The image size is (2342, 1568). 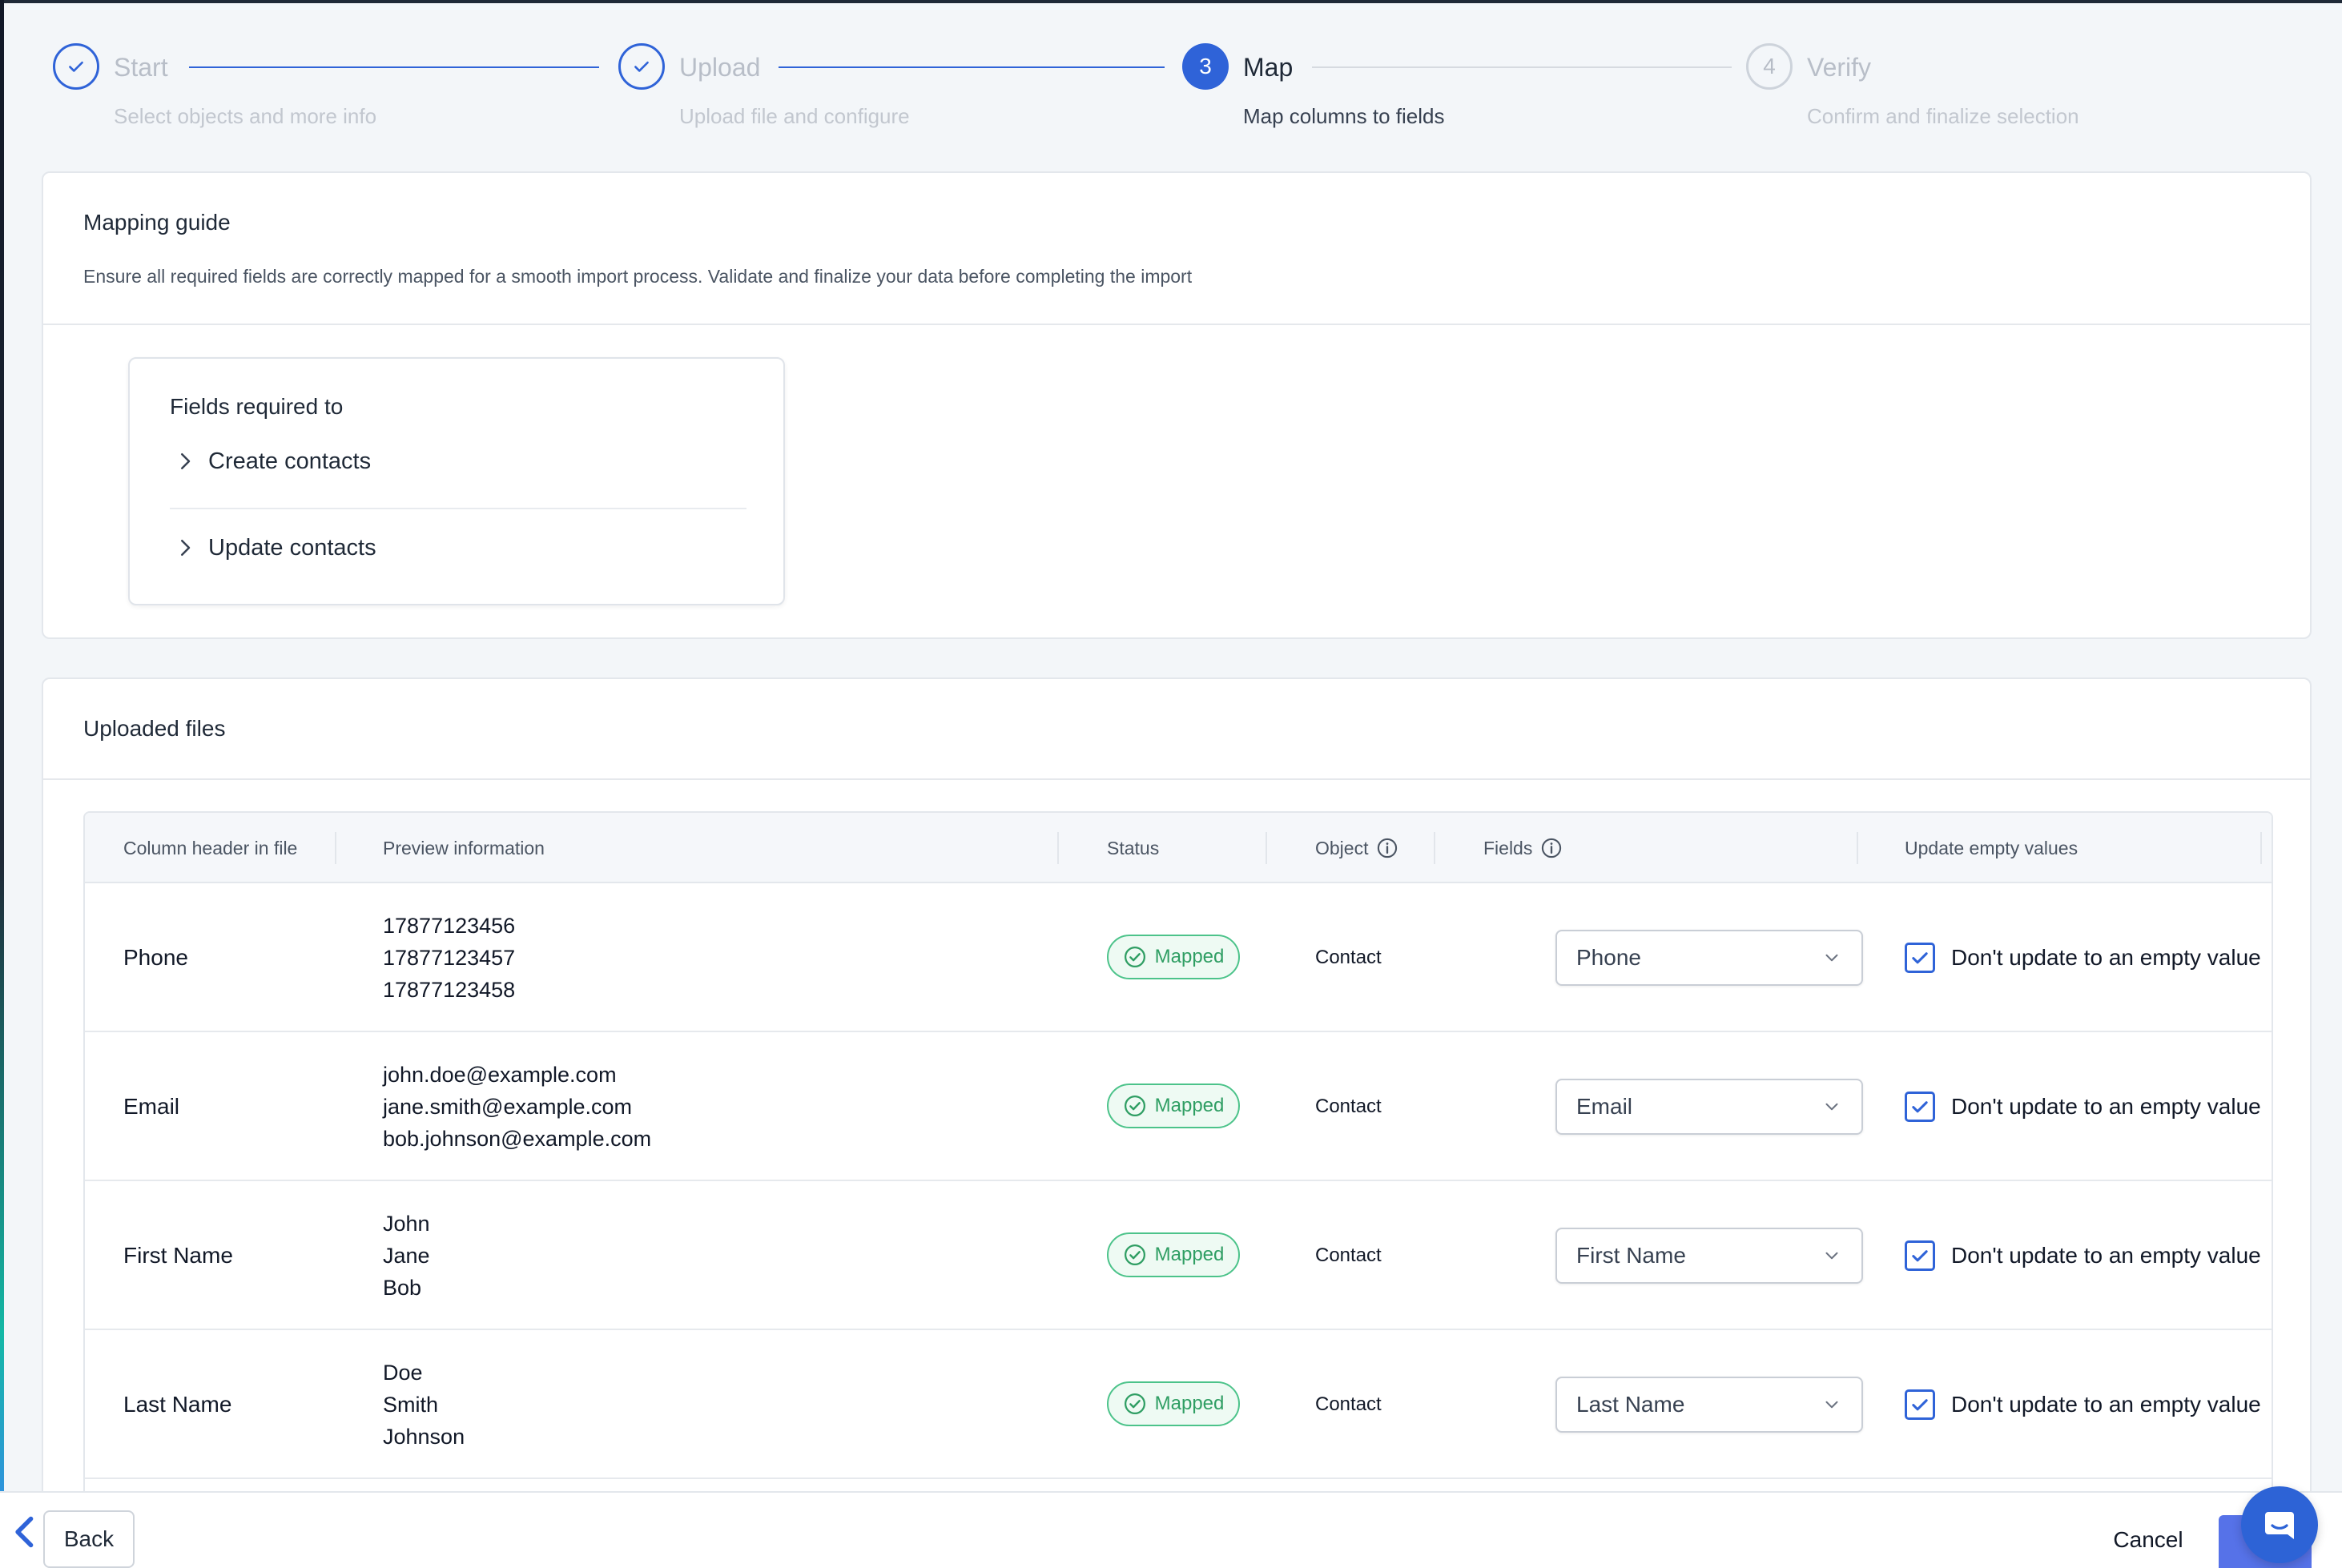 What do you see at coordinates (290, 461) in the screenshot?
I see `create-contacts-label: Create contacts` at bounding box center [290, 461].